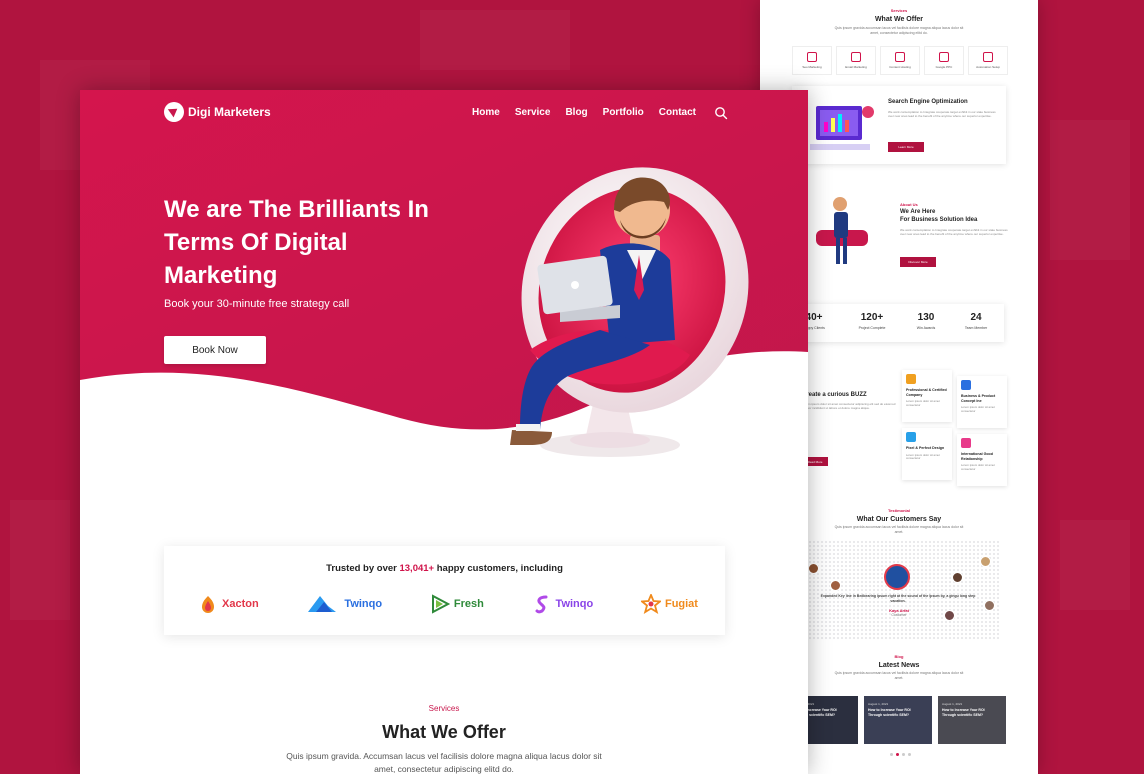 The height and width of the screenshot is (774, 1144). I want to click on brand-name: Digi Marketers, so click(229, 112).